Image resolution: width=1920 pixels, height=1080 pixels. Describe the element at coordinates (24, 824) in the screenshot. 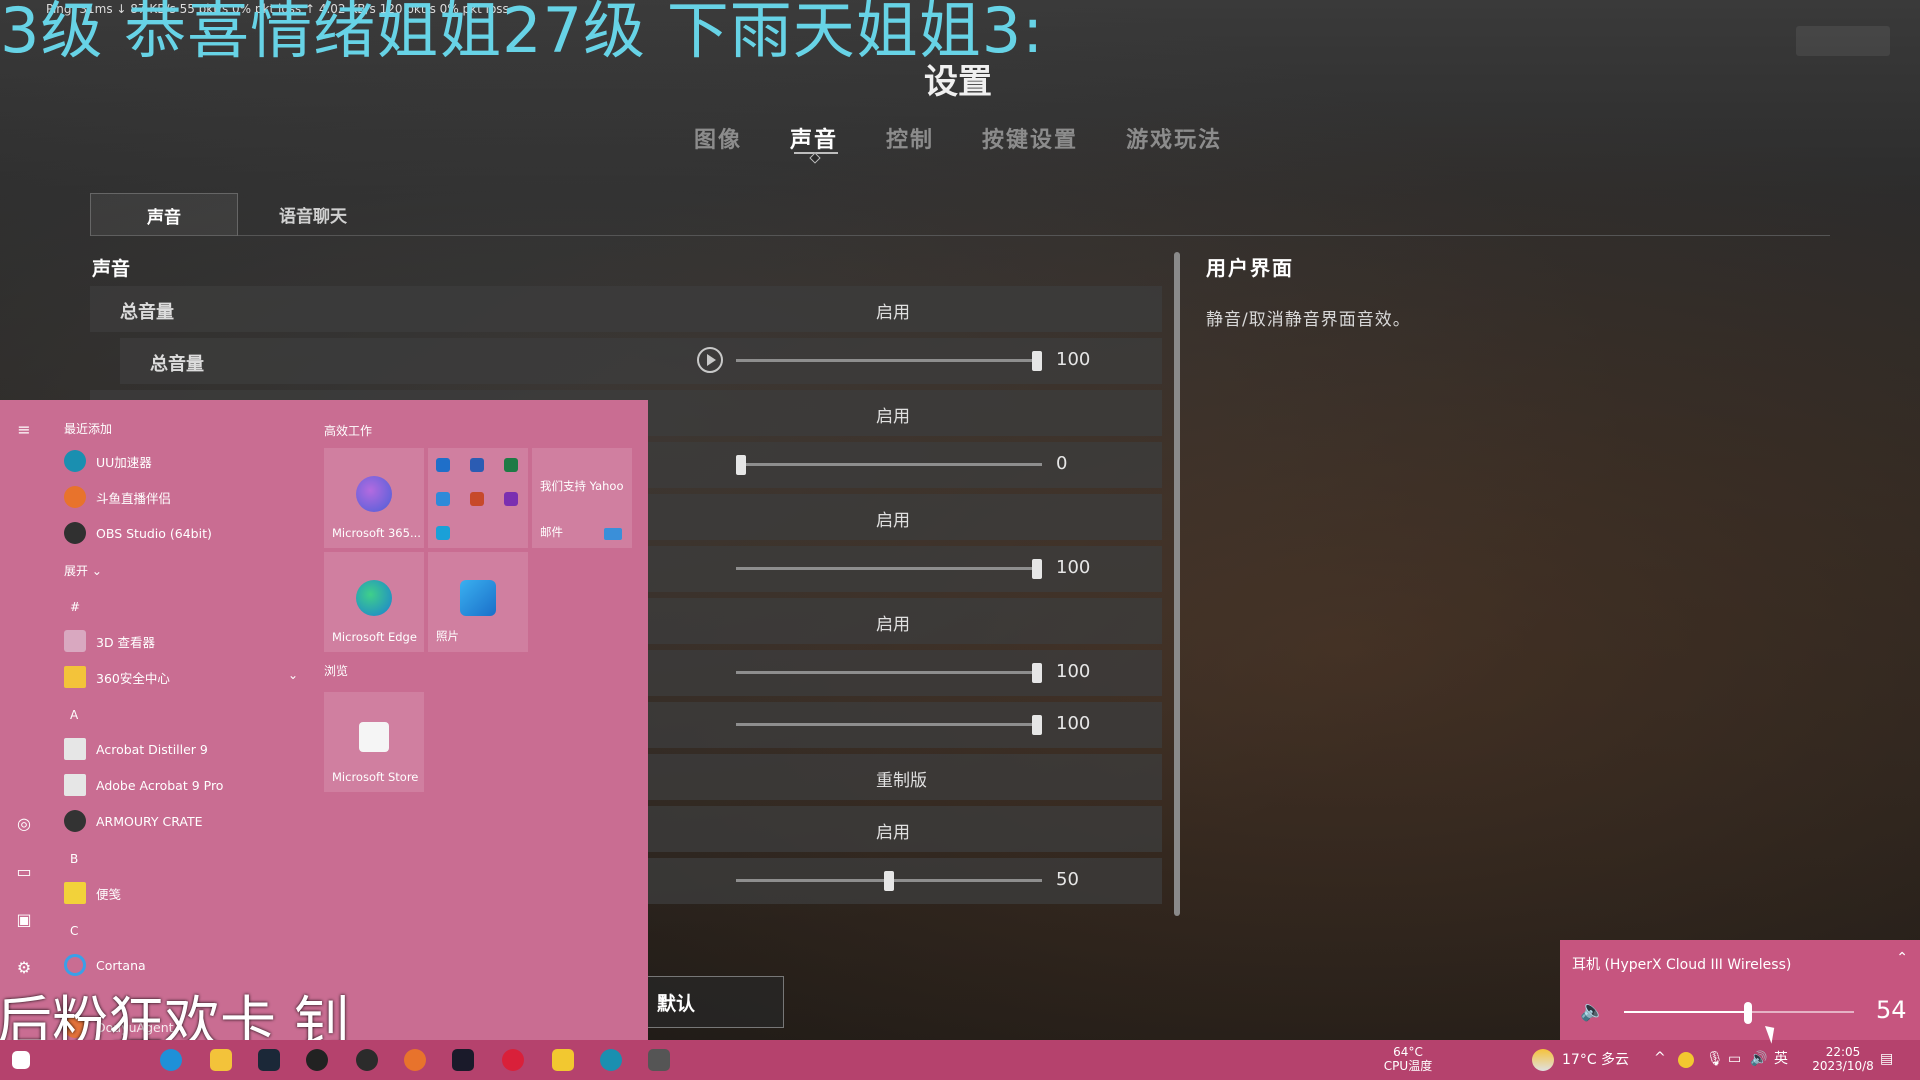

I see `user-account-icon: ◎` at that location.